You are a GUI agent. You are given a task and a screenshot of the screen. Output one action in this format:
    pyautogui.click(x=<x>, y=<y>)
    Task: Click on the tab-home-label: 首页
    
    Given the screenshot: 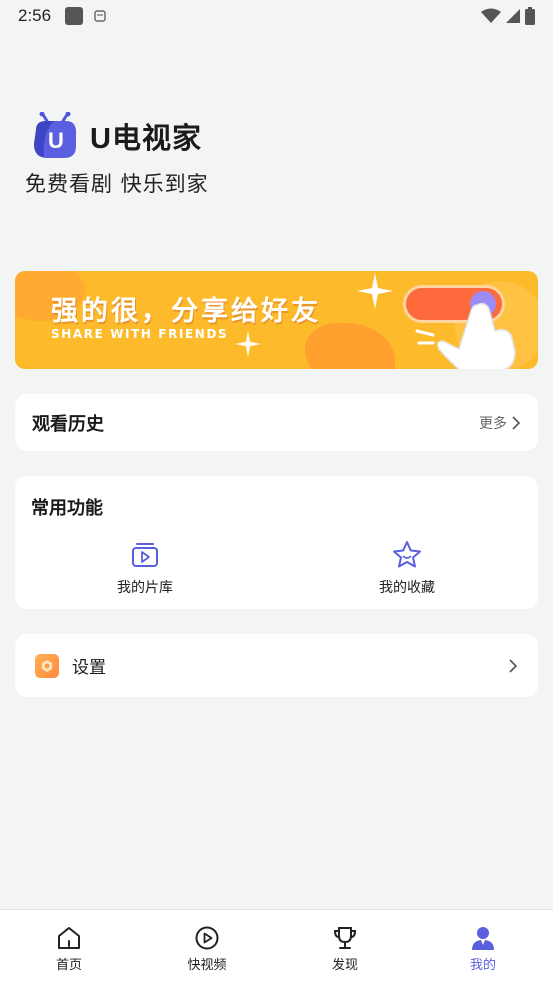 What is the action you would take?
    pyautogui.click(x=68, y=965)
    